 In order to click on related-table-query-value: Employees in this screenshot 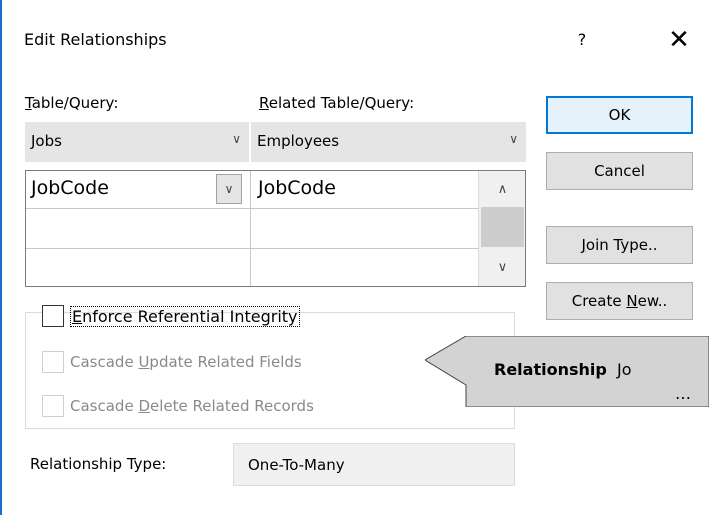, I will do `click(298, 141)`.